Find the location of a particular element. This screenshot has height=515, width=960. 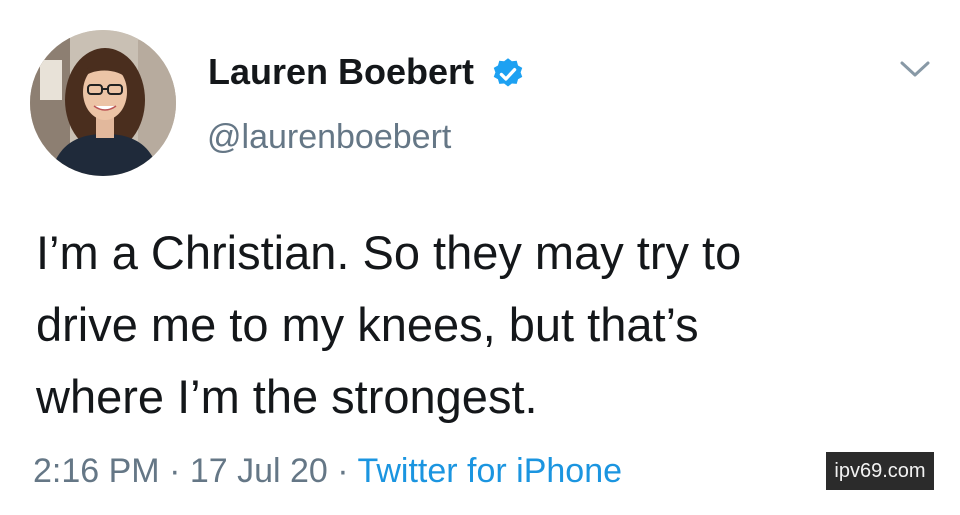

chevron-down-icon is located at coordinates (915, 69).